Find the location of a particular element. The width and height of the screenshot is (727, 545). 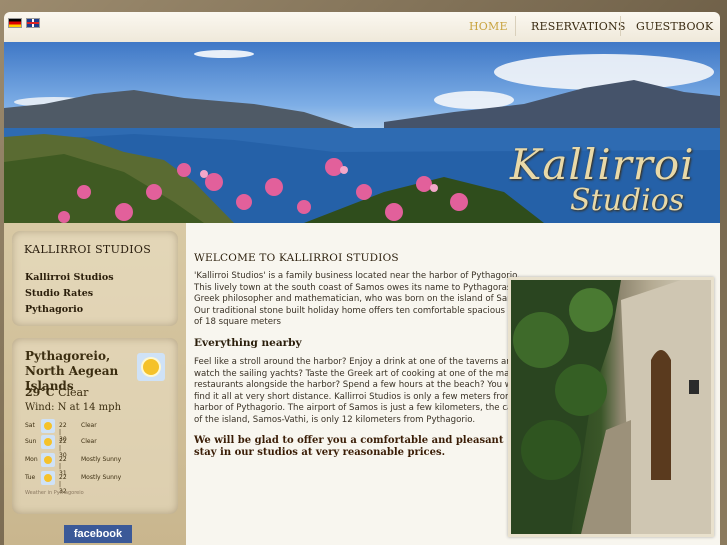

forecast-day: Tue is located at coordinates (30, 477).